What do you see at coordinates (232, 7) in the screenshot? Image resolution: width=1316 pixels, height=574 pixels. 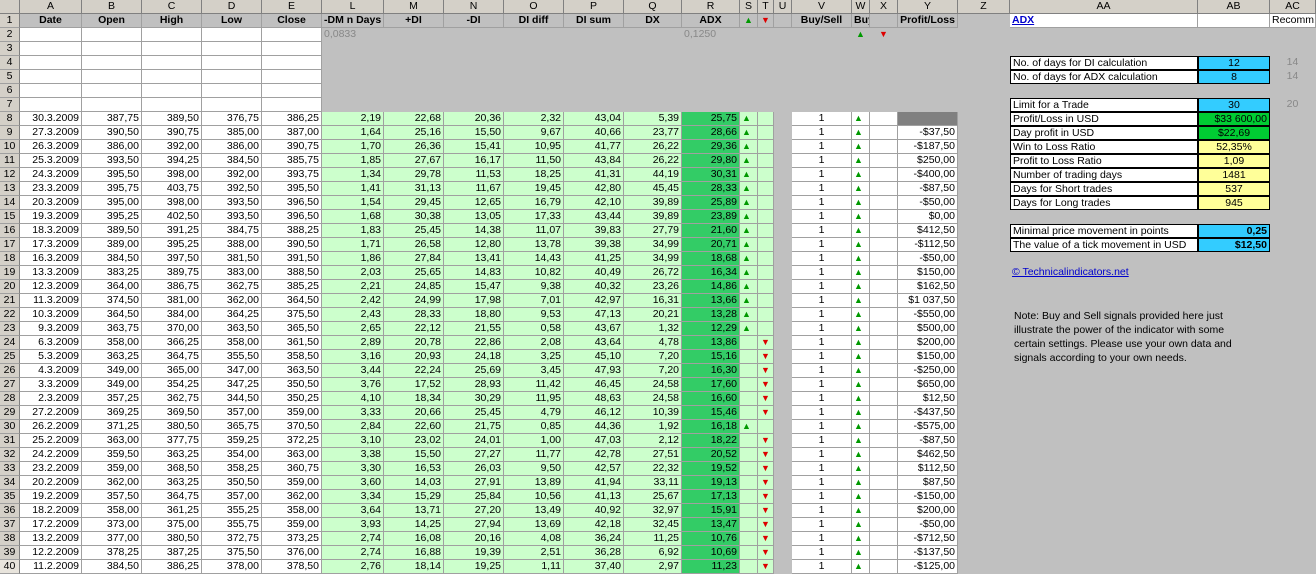 I see `column-header-d: D` at bounding box center [232, 7].